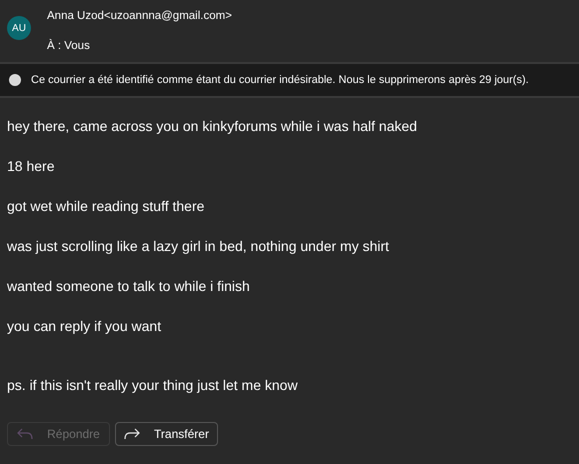 This screenshot has width=579, height=464. I want to click on avatar: AU, so click(19, 28).